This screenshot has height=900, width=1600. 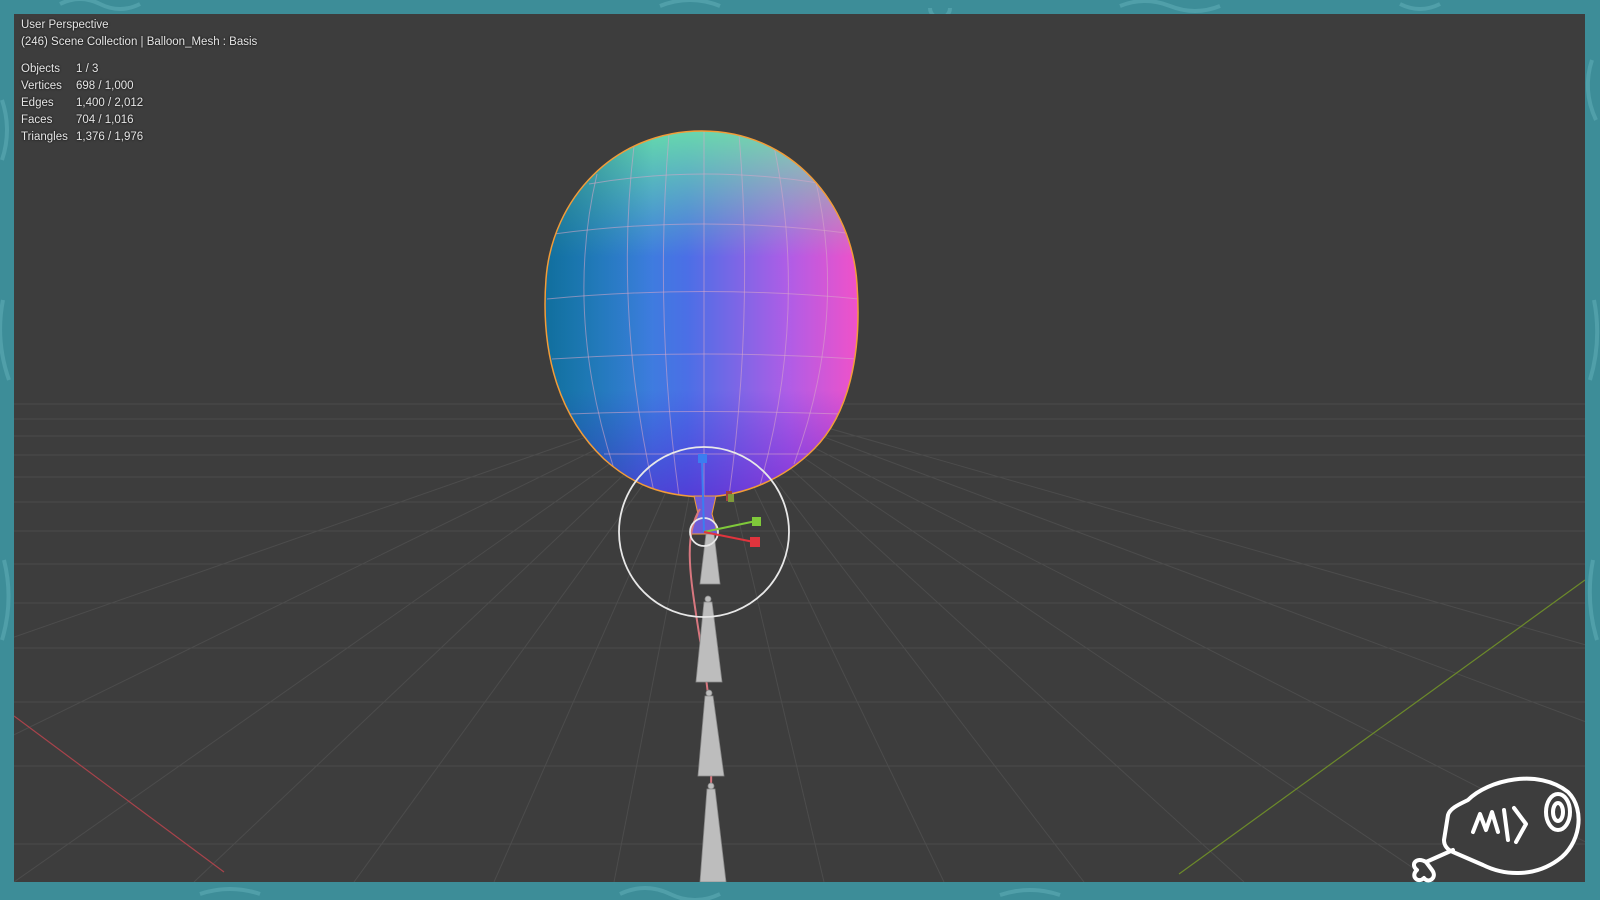 I want to click on stat-label: Faces, so click(x=37, y=120).